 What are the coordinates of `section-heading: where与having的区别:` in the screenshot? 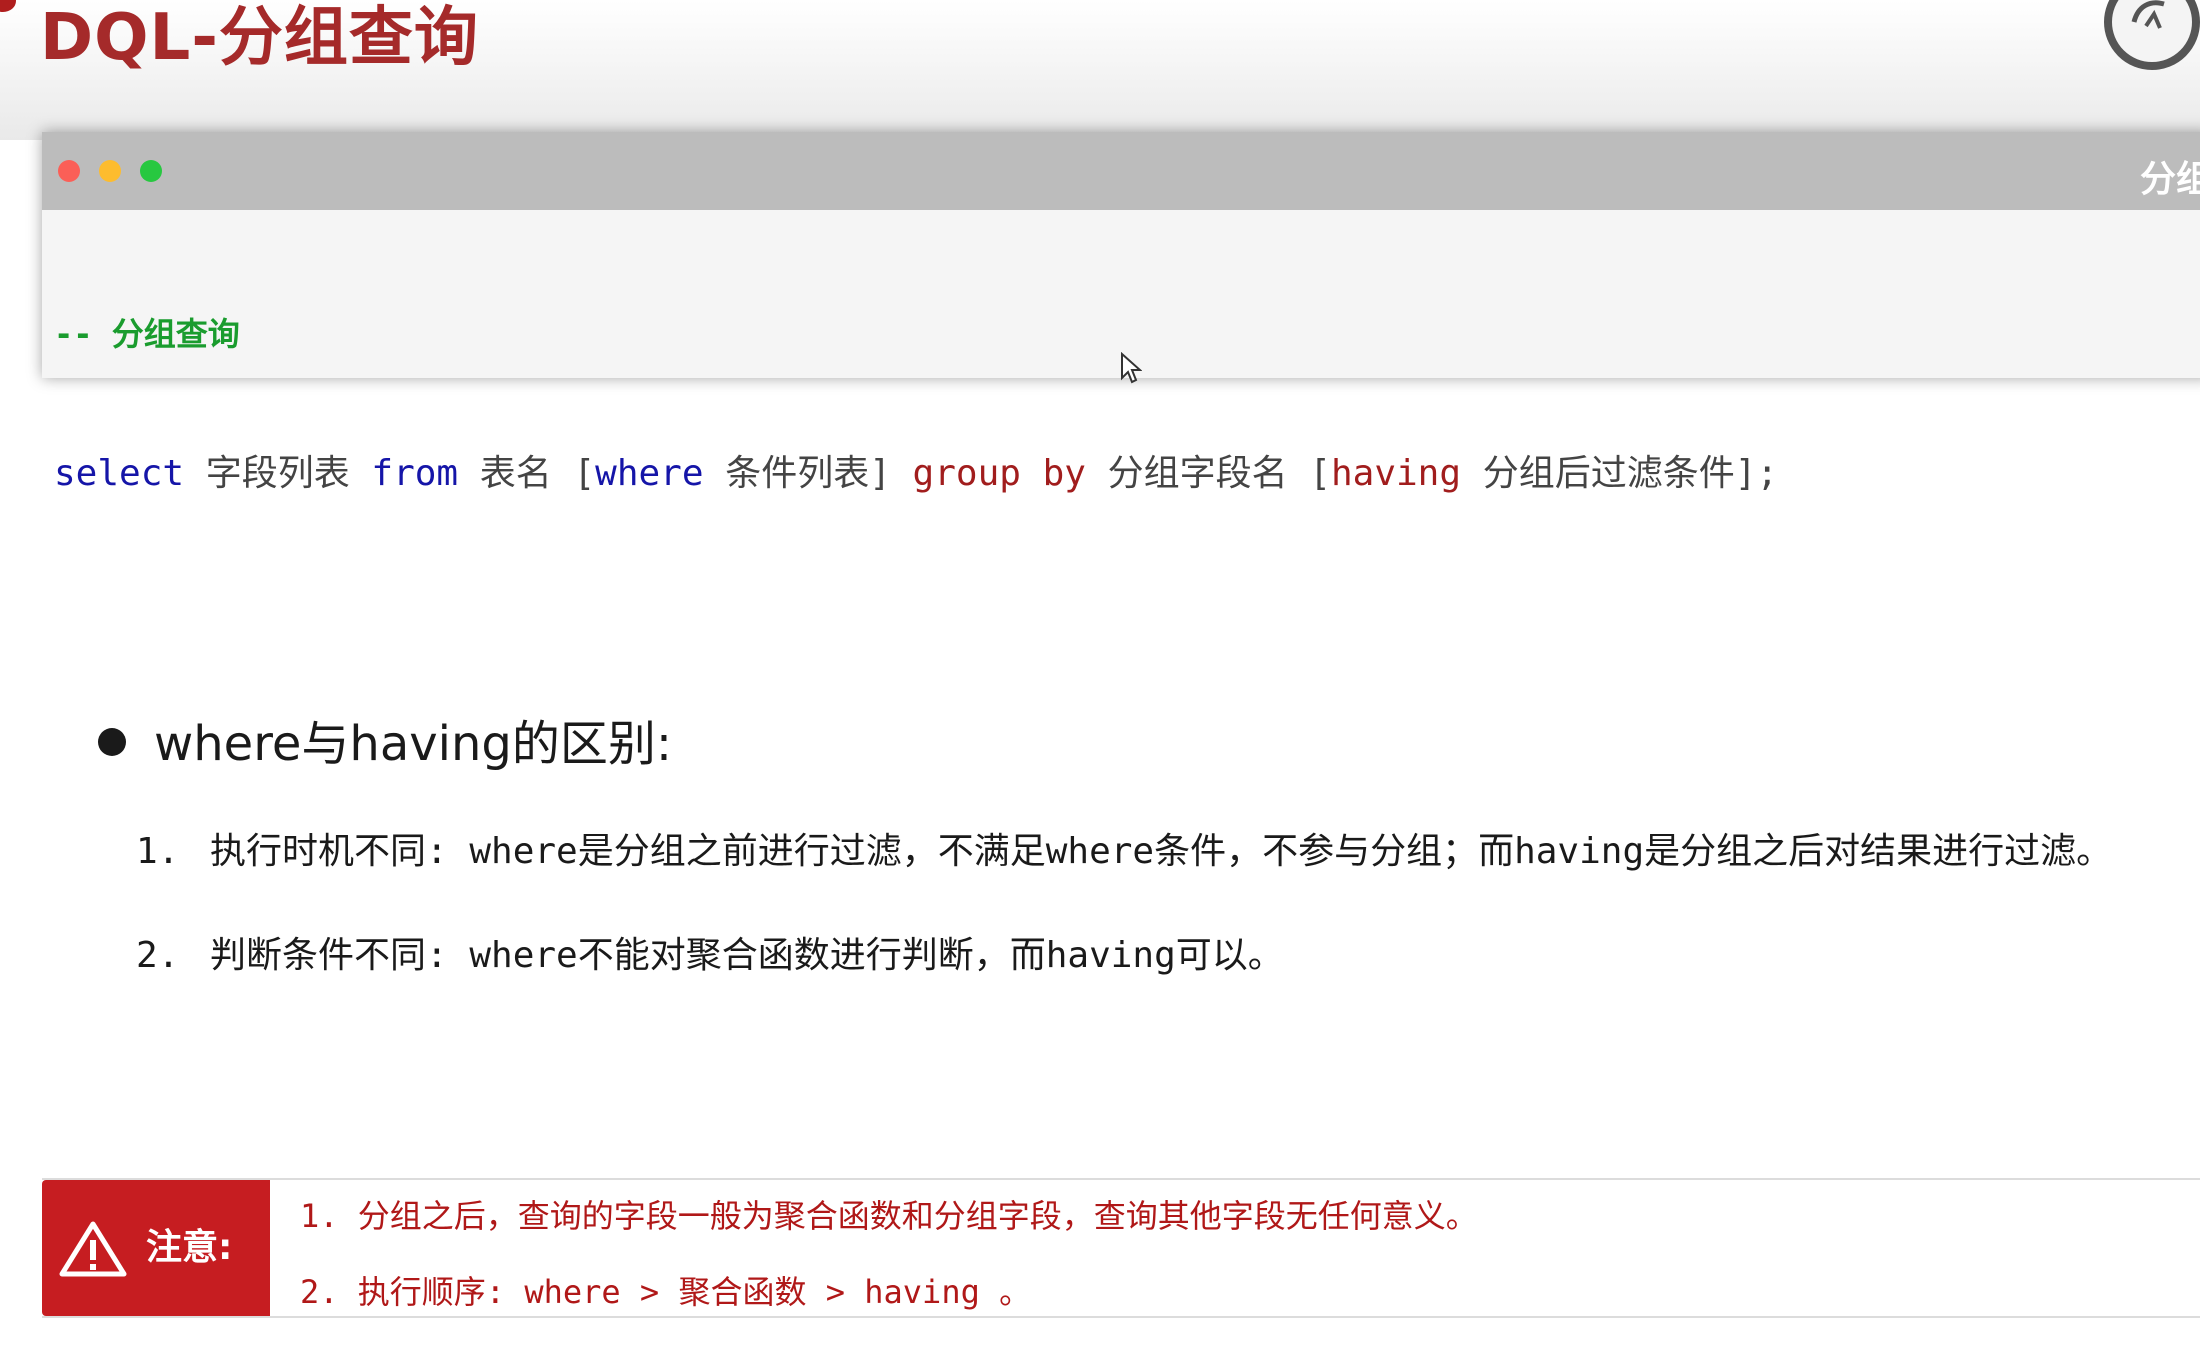 It's located at (413, 744).